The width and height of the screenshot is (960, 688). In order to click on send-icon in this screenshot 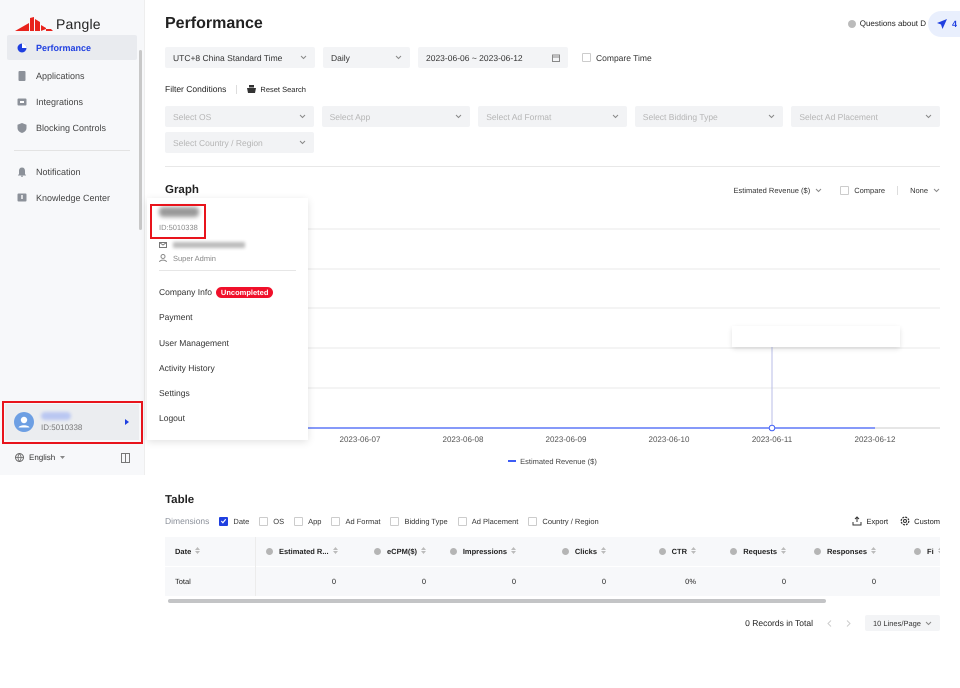, I will do `click(942, 24)`.